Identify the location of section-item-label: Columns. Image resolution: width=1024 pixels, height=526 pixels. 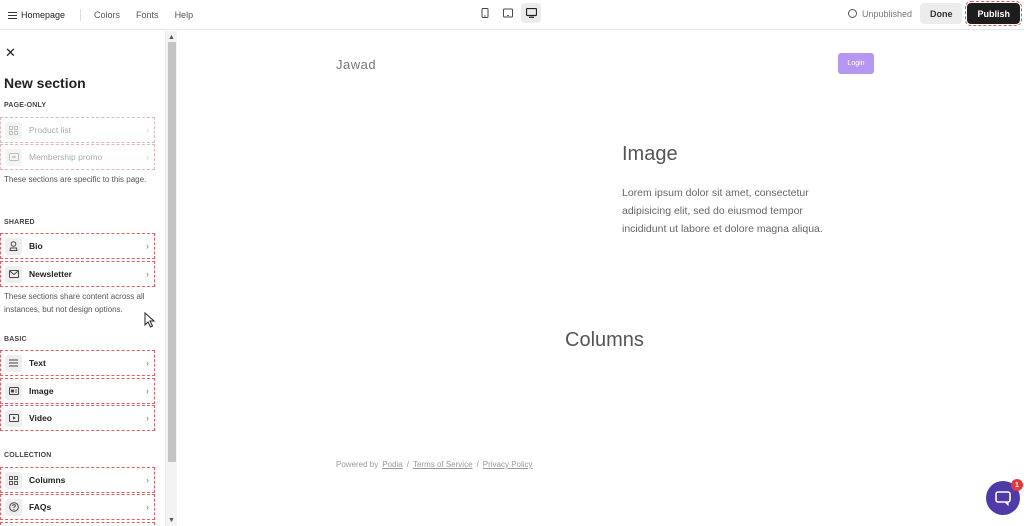
(47, 480).